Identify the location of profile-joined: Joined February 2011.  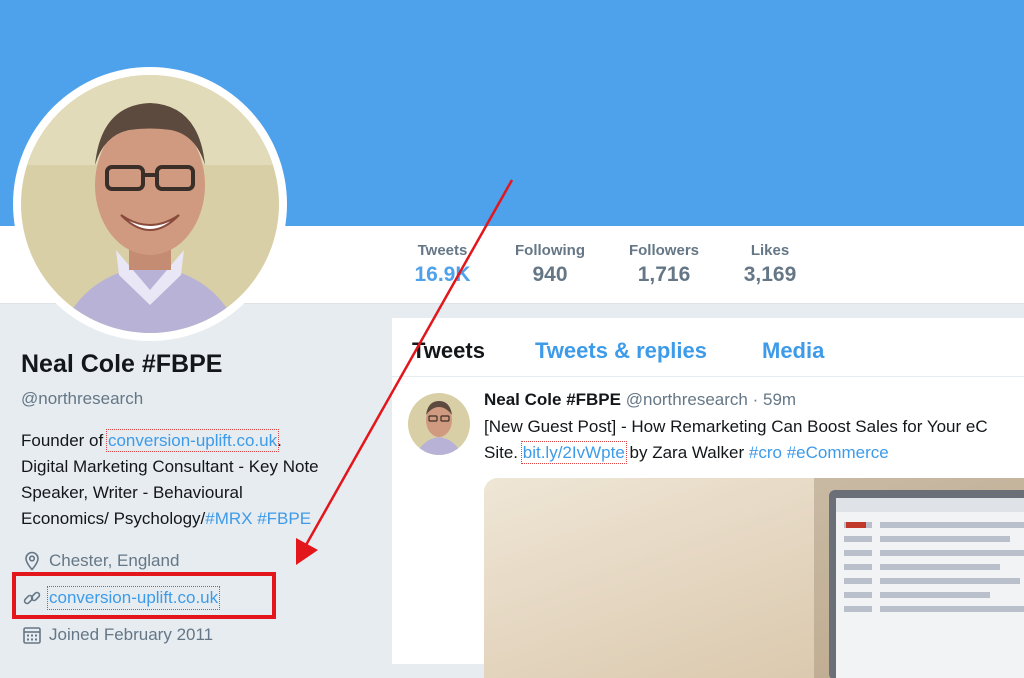
(117, 635).